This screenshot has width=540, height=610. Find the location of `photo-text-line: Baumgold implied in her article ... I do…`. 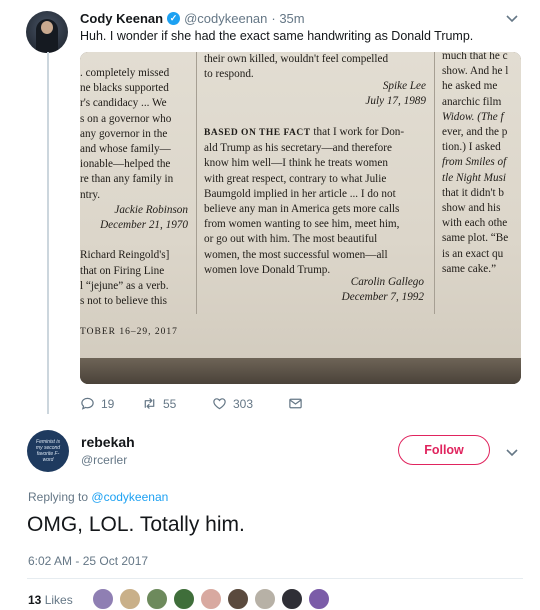

photo-text-line: Baumgold implied in her article ... I do… is located at coordinates (300, 193).